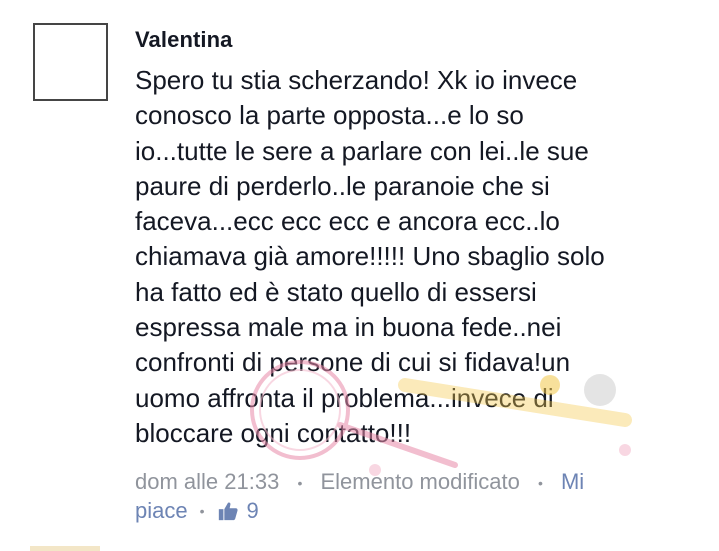  I want to click on comment-author: Valentina, so click(184, 40).